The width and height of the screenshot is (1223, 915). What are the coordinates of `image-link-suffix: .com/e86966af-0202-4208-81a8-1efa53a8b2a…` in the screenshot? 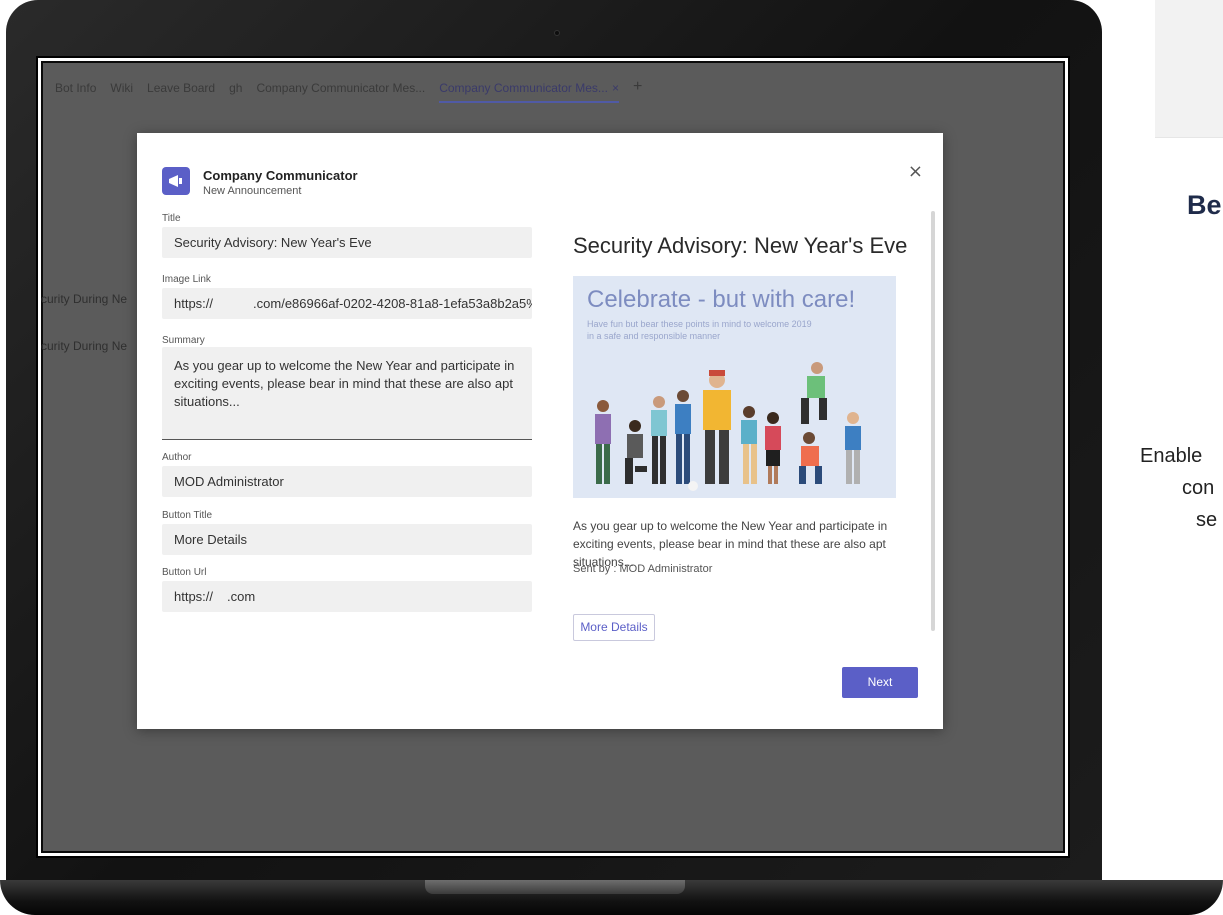 It's located at (392, 303).